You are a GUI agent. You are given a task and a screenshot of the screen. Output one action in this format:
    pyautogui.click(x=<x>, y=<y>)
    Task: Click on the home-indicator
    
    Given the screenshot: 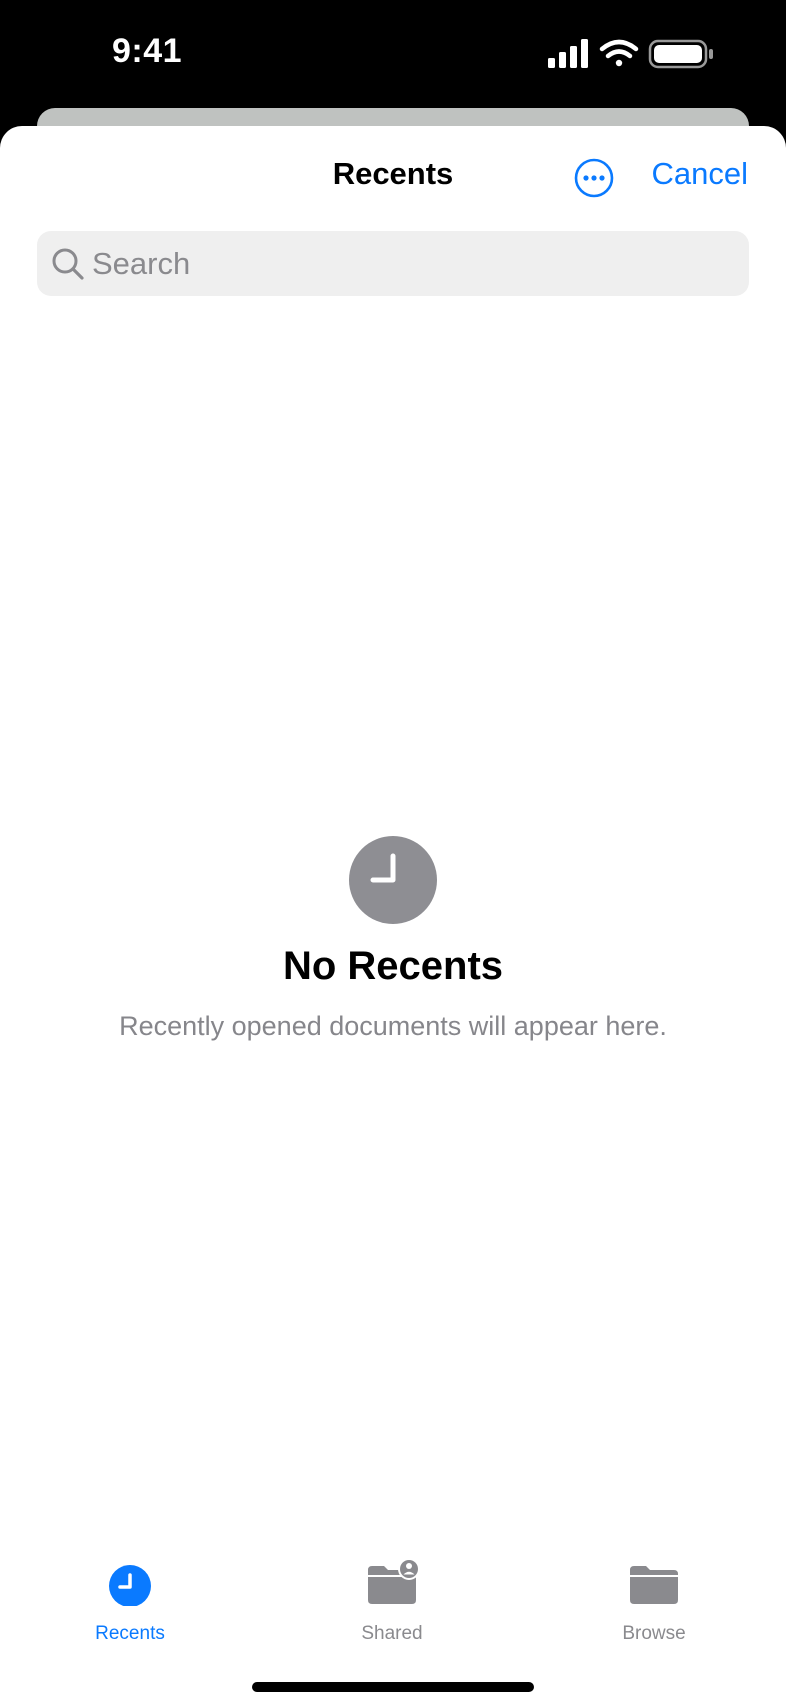 What is the action you would take?
    pyautogui.click(x=393, y=1687)
    